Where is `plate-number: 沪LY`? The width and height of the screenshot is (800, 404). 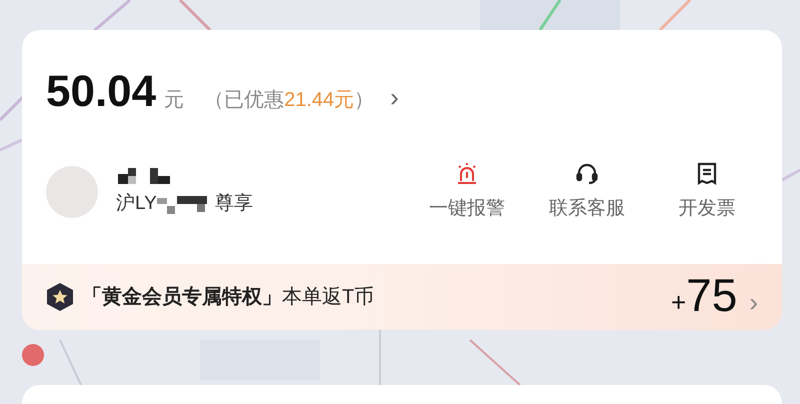
plate-number: 沪LY is located at coordinates (136, 204).